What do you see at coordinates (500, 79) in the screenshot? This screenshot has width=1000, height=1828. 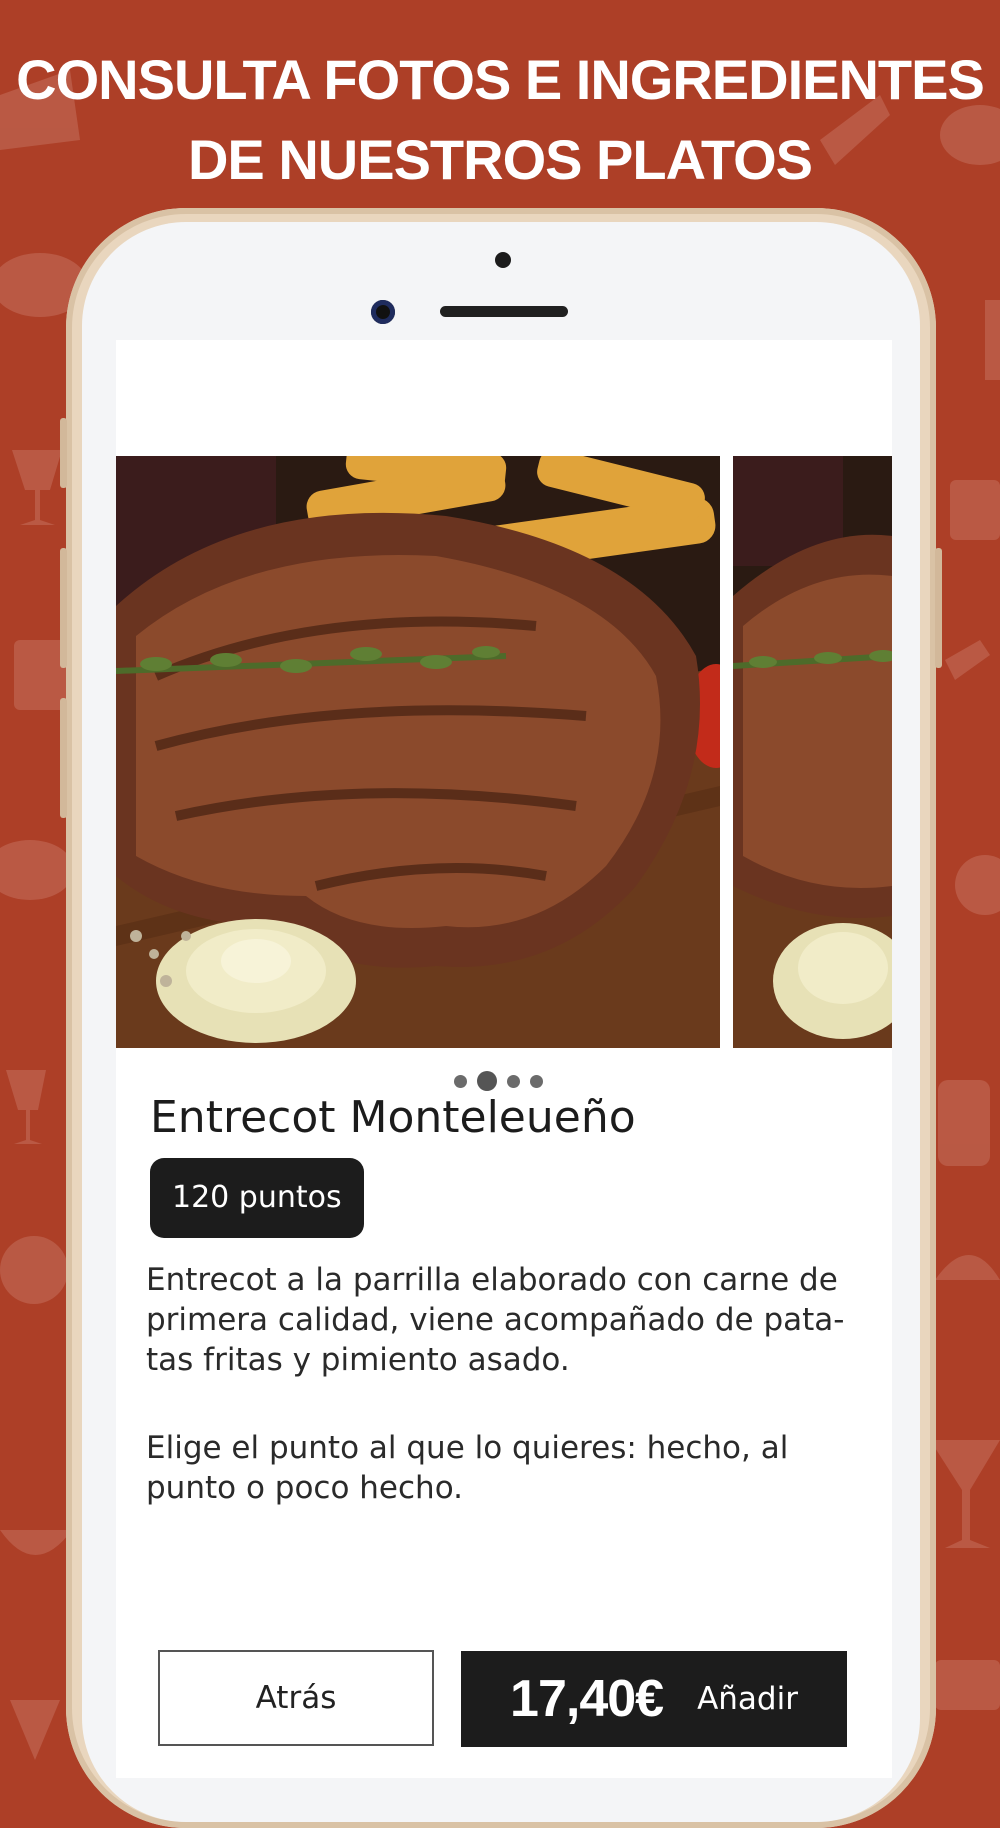 I see `headline-line-1: CONSULTA FOTOS E INGREDIENTES` at bounding box center [500, 79].